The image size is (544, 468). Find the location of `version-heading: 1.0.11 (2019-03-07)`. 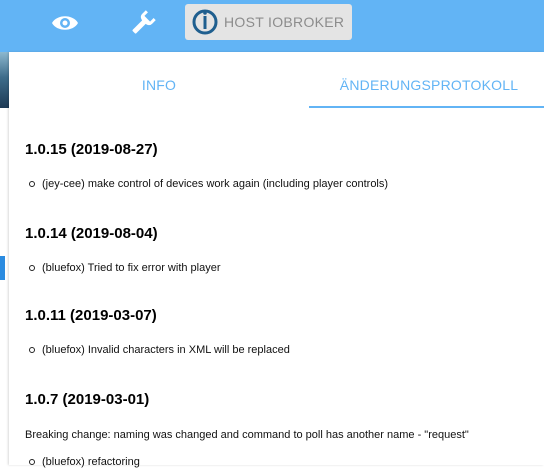

version-heading: 1.0.11 (2019-03-07) is located at coordinates (91, 315).